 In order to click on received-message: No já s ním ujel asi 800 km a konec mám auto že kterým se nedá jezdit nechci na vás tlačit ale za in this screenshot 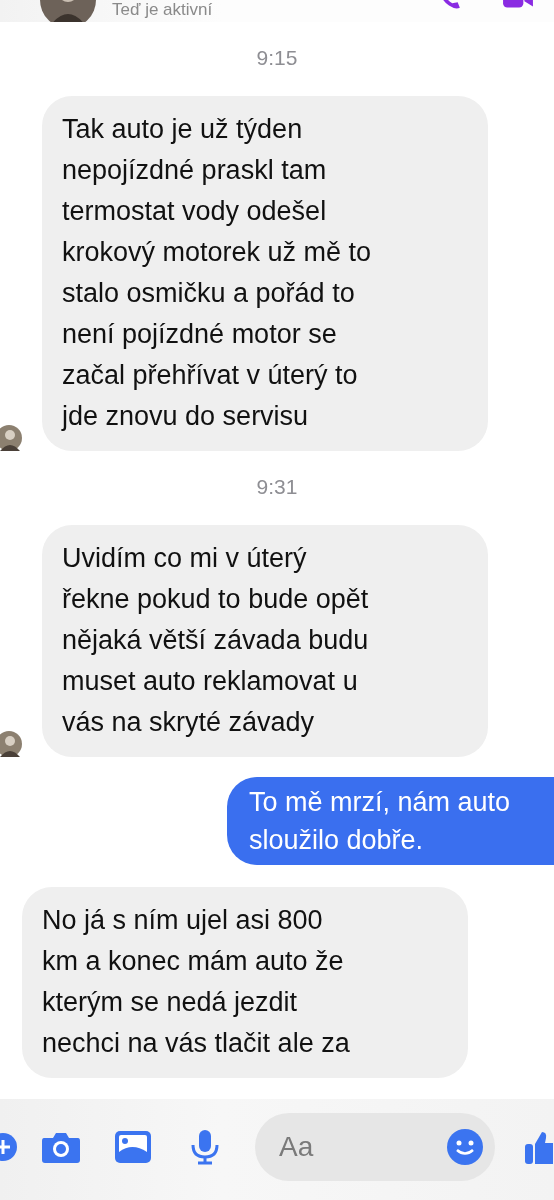, I will do `click(245, 982)`.